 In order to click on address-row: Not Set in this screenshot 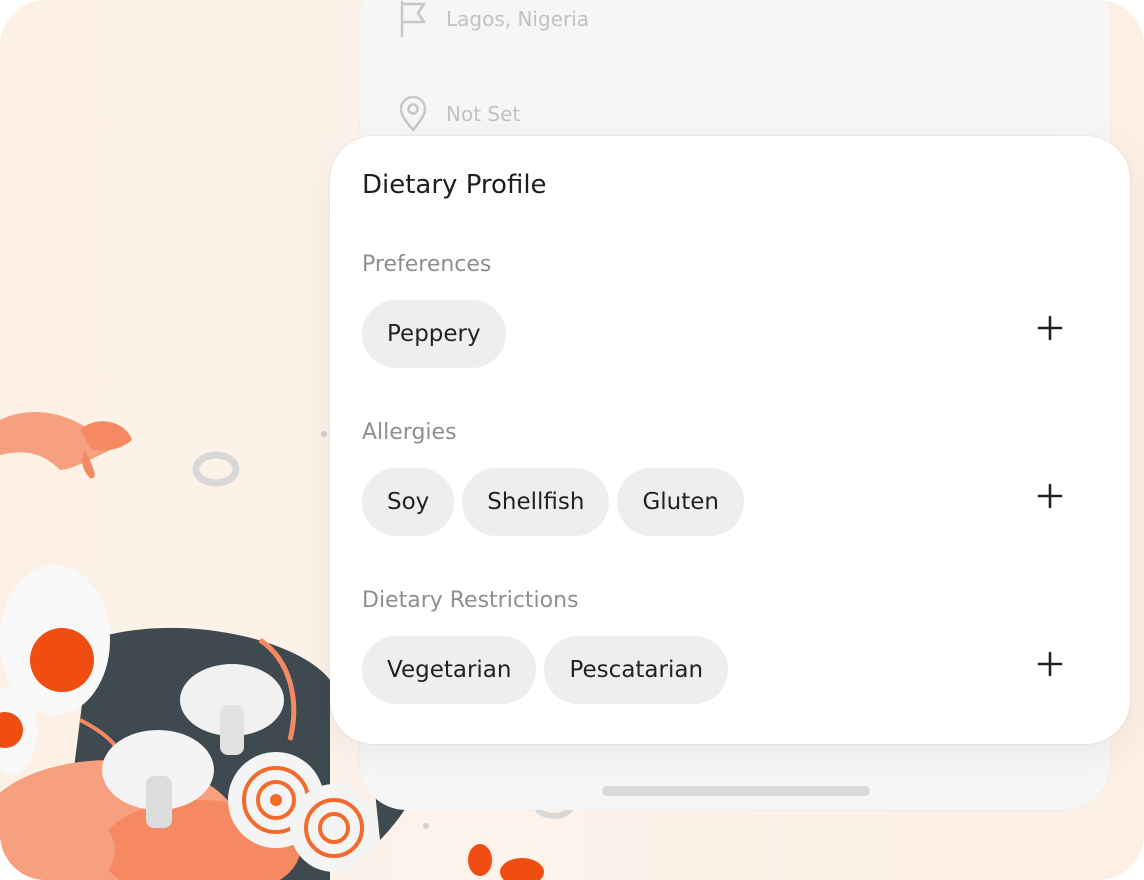, I will do `click(459, 114)`.